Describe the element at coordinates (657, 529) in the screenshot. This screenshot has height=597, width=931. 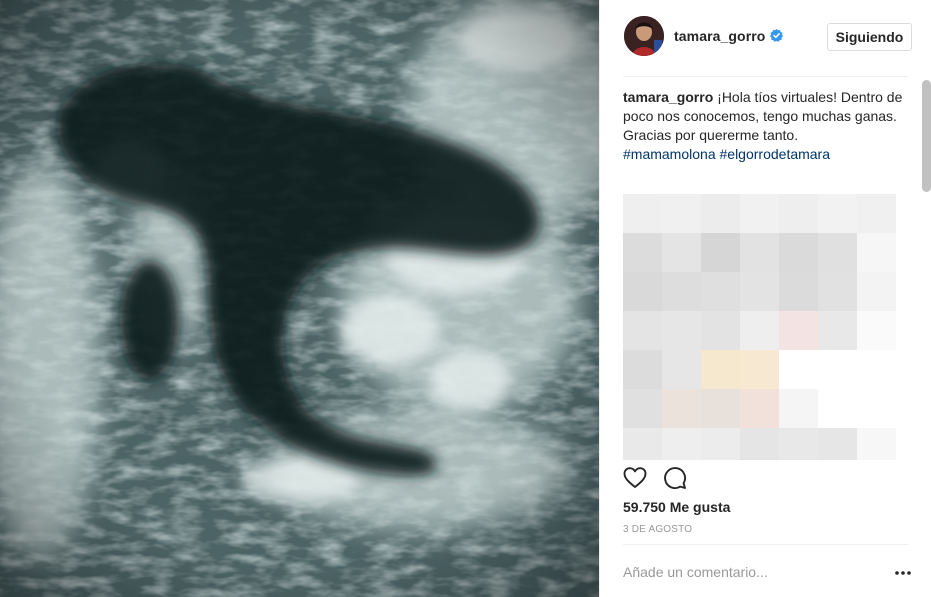
I see `post-date: 3 DE AGOSTO` at that location.